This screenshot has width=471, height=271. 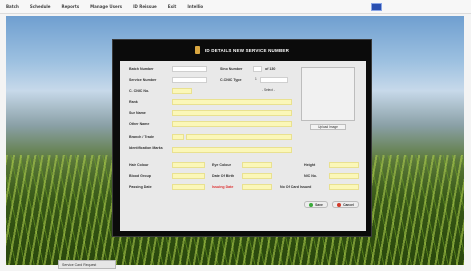 I want to click on menu-item-schedule: Schedule, so click(x=40, y=6).